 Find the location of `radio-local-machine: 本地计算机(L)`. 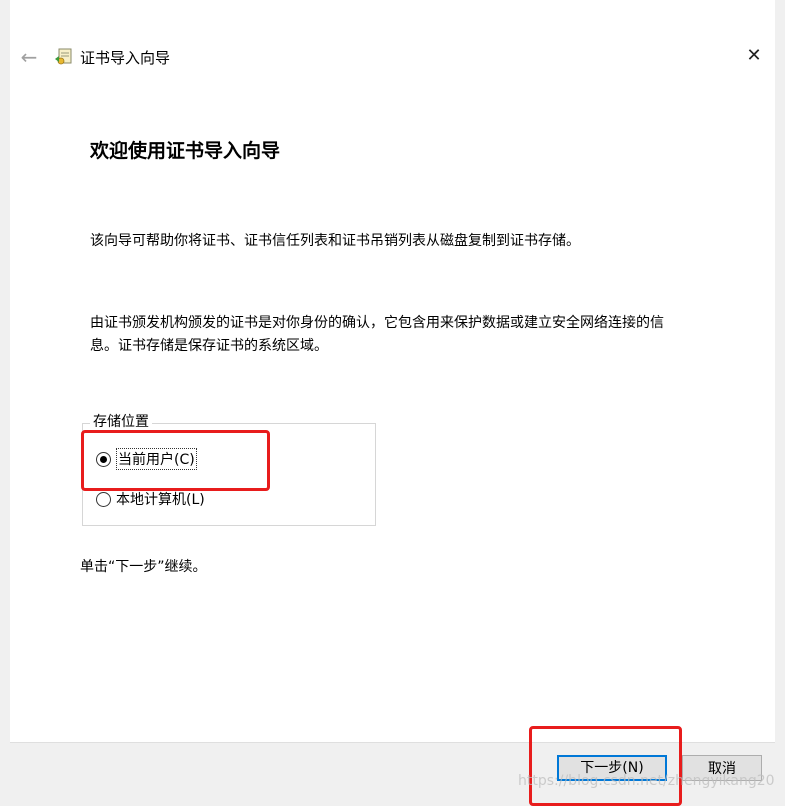

radio-local-machine: 本地计算机(L) is located at coordinates (150, 499).